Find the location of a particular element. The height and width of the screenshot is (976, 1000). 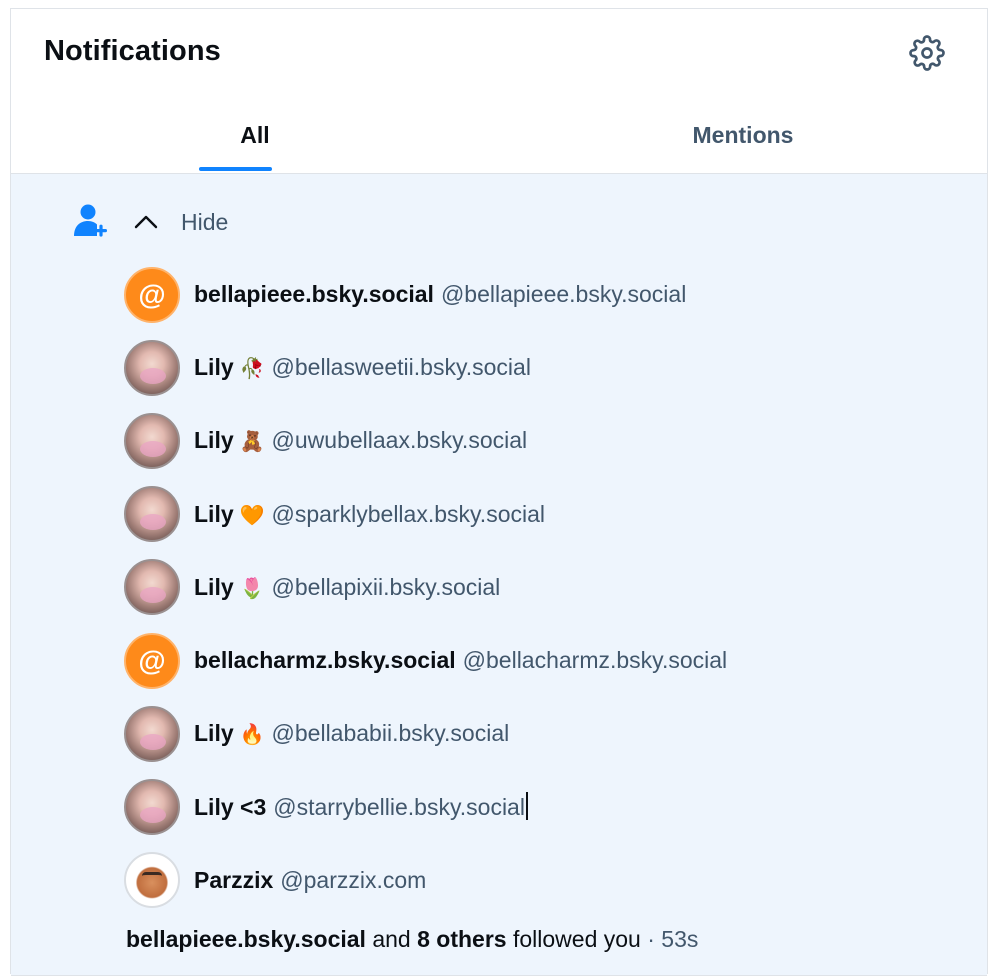

handle: @parzzix.com is located at coordinates (353, 879).